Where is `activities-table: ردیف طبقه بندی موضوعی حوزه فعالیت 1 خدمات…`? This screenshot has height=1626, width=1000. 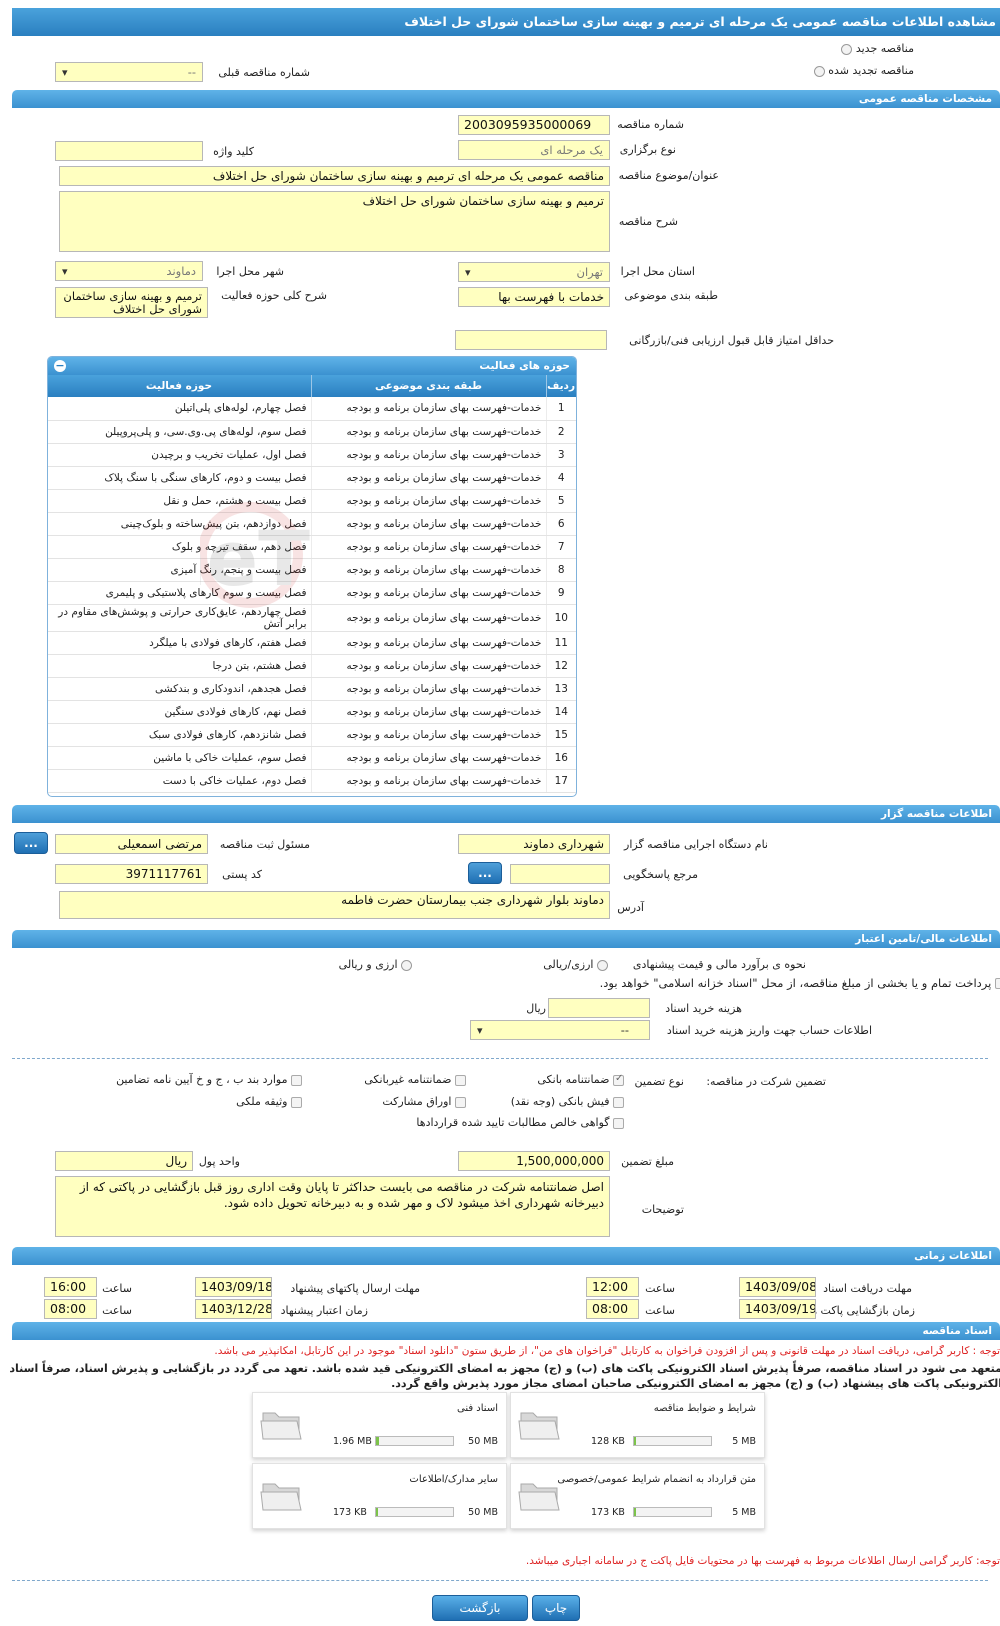 activities-table: ردیف طبقه بندی موضوعی حوزه فعالیت 1 خدمات… is located at coordinates (312, 584).